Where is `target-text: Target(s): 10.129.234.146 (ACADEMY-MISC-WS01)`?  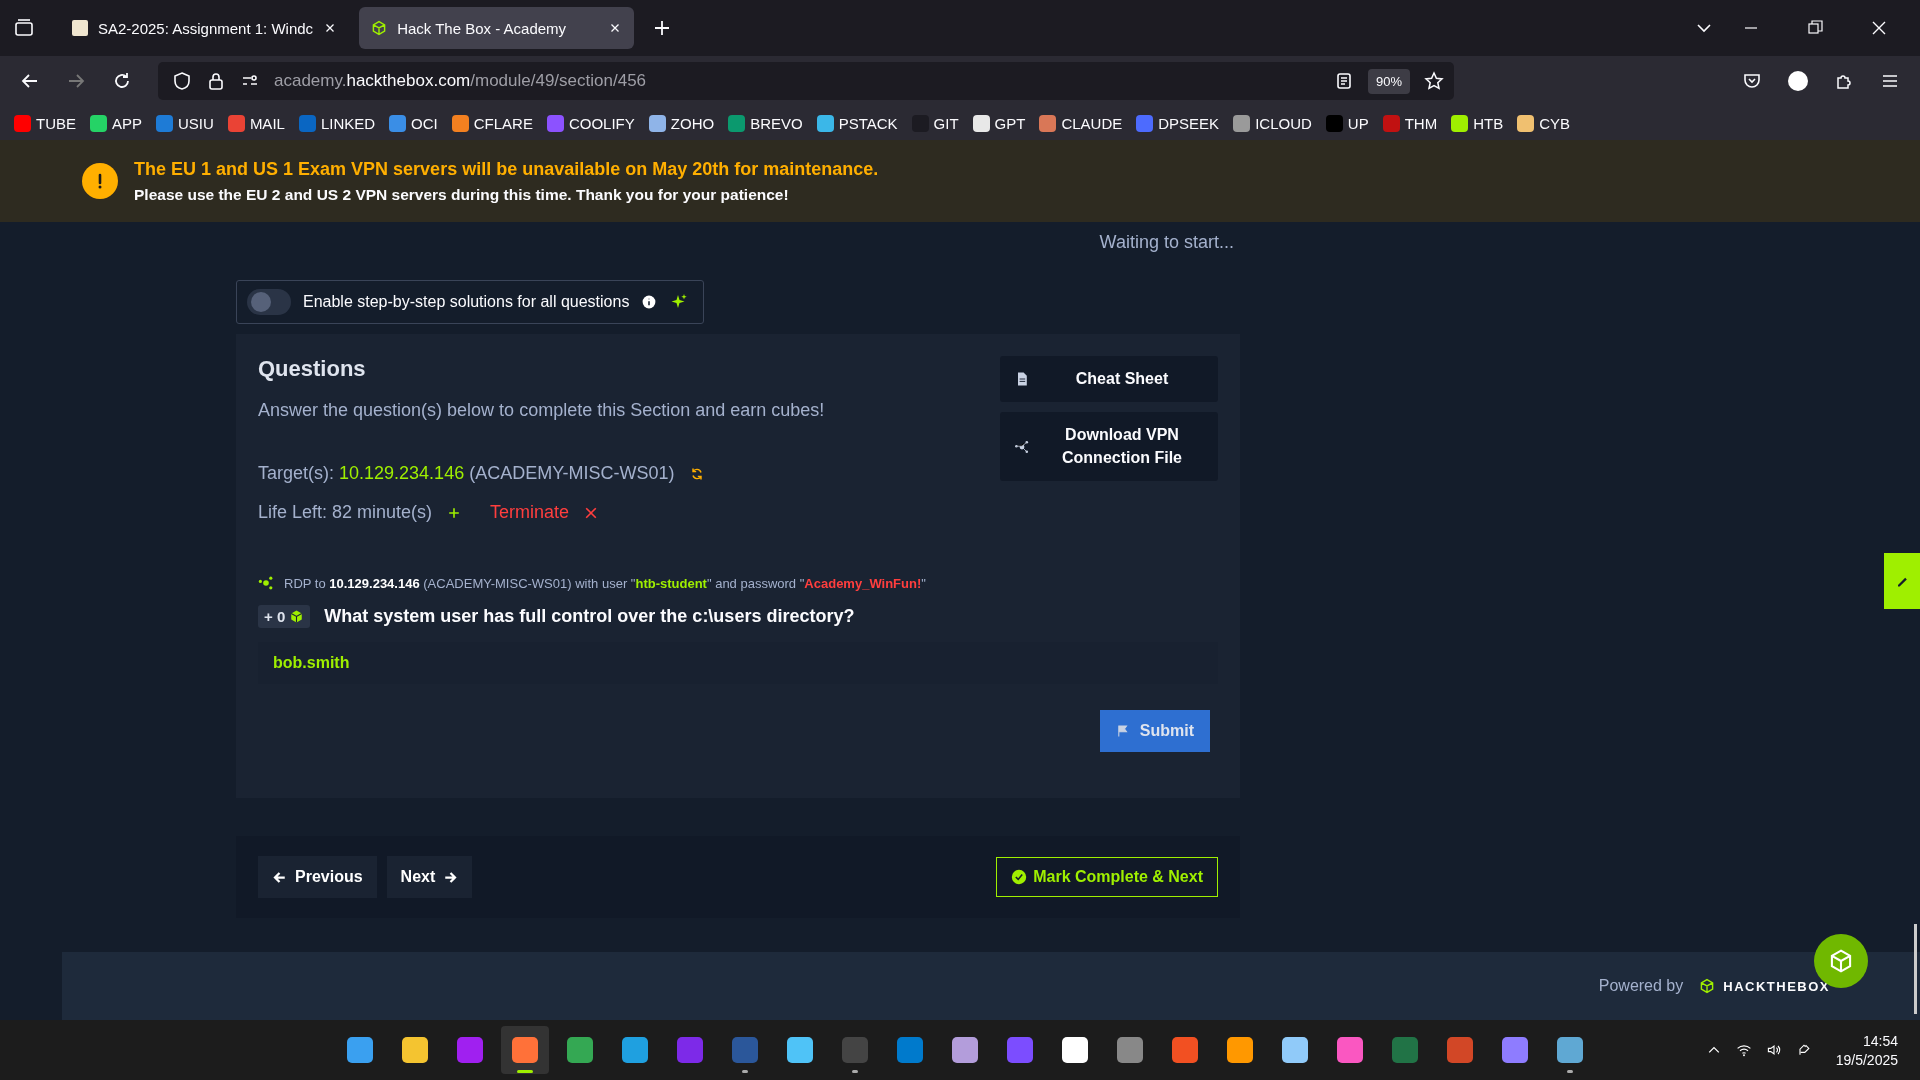 target-text: Target(s): 10.129.234.146 (ACADEMY-MISC-WS01) is located at coordinates (466, 473).